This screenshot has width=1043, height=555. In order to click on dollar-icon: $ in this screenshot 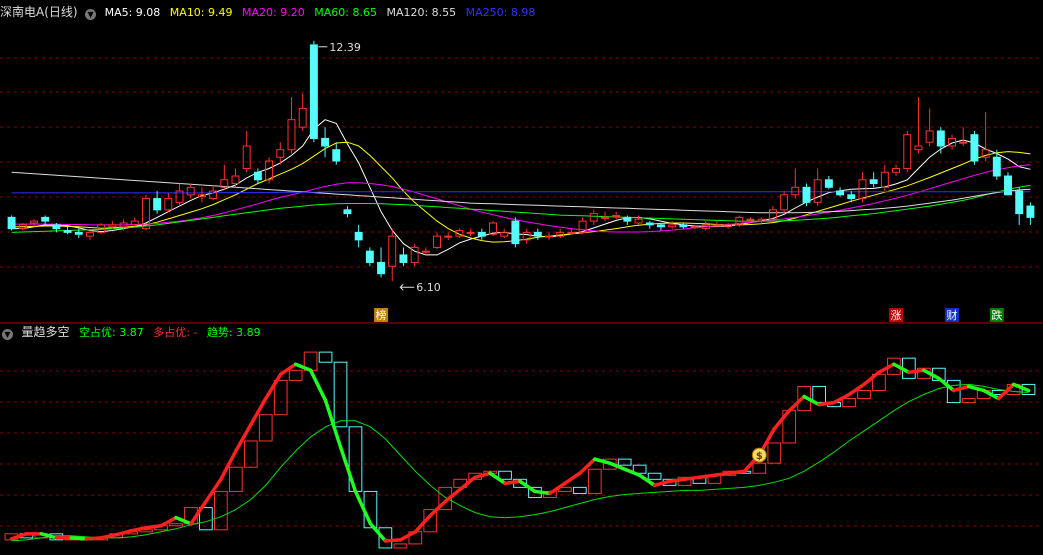, I will do `click(759, 455)`.